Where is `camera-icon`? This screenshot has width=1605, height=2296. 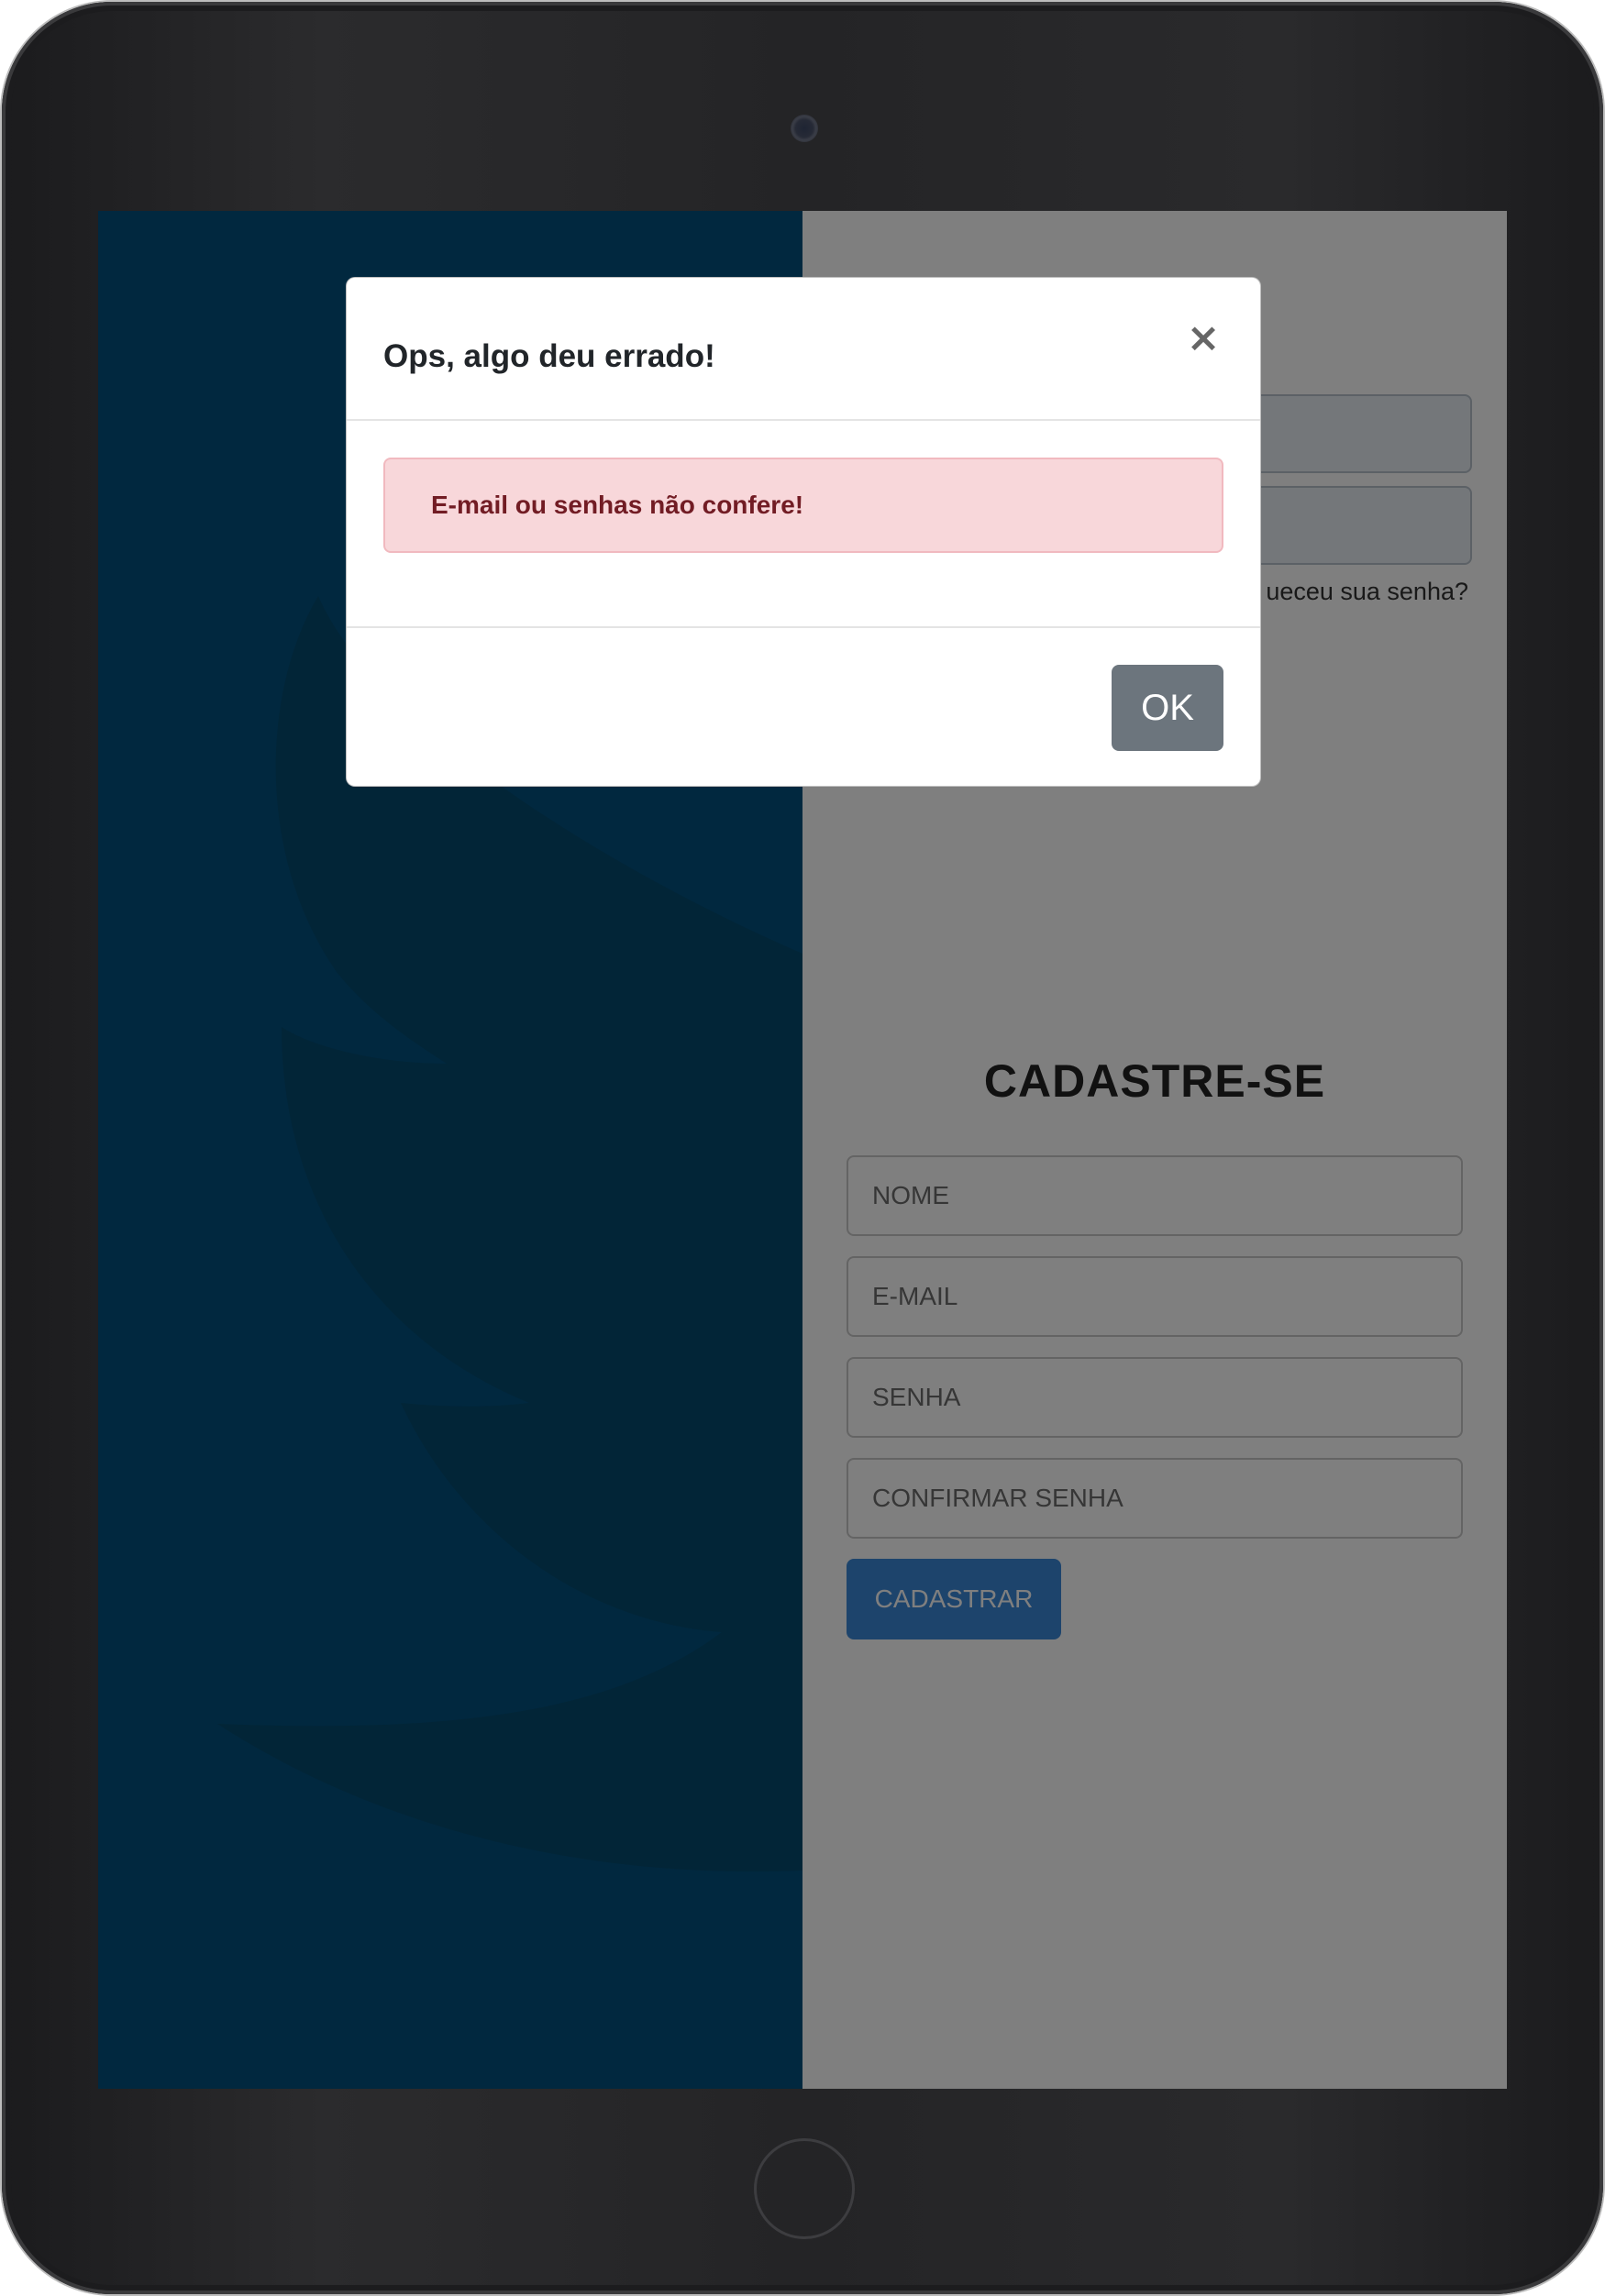
camera-icon is located at coordinates (804, 128).